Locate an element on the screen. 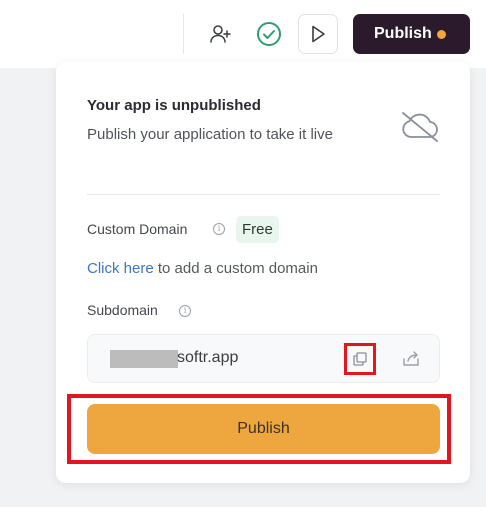 The image size is (486, 507). custom-domain-hint: Click here to add a custom domain is located at coordinates (202, 268).